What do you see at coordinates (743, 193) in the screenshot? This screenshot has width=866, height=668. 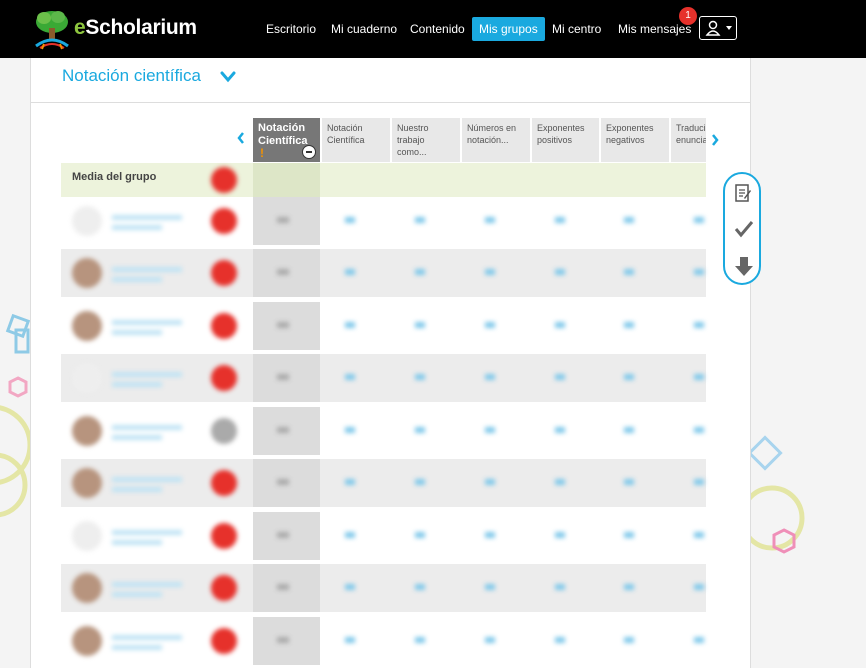 I see `edit-icon` at bounding box center [743, 193].